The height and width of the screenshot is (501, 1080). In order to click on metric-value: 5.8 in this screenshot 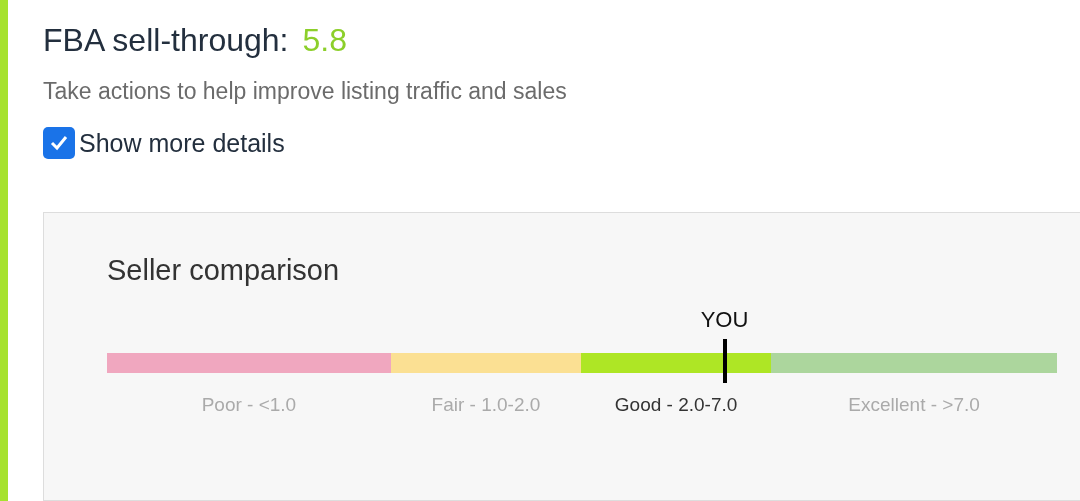, I will do `click(324, 40)`.